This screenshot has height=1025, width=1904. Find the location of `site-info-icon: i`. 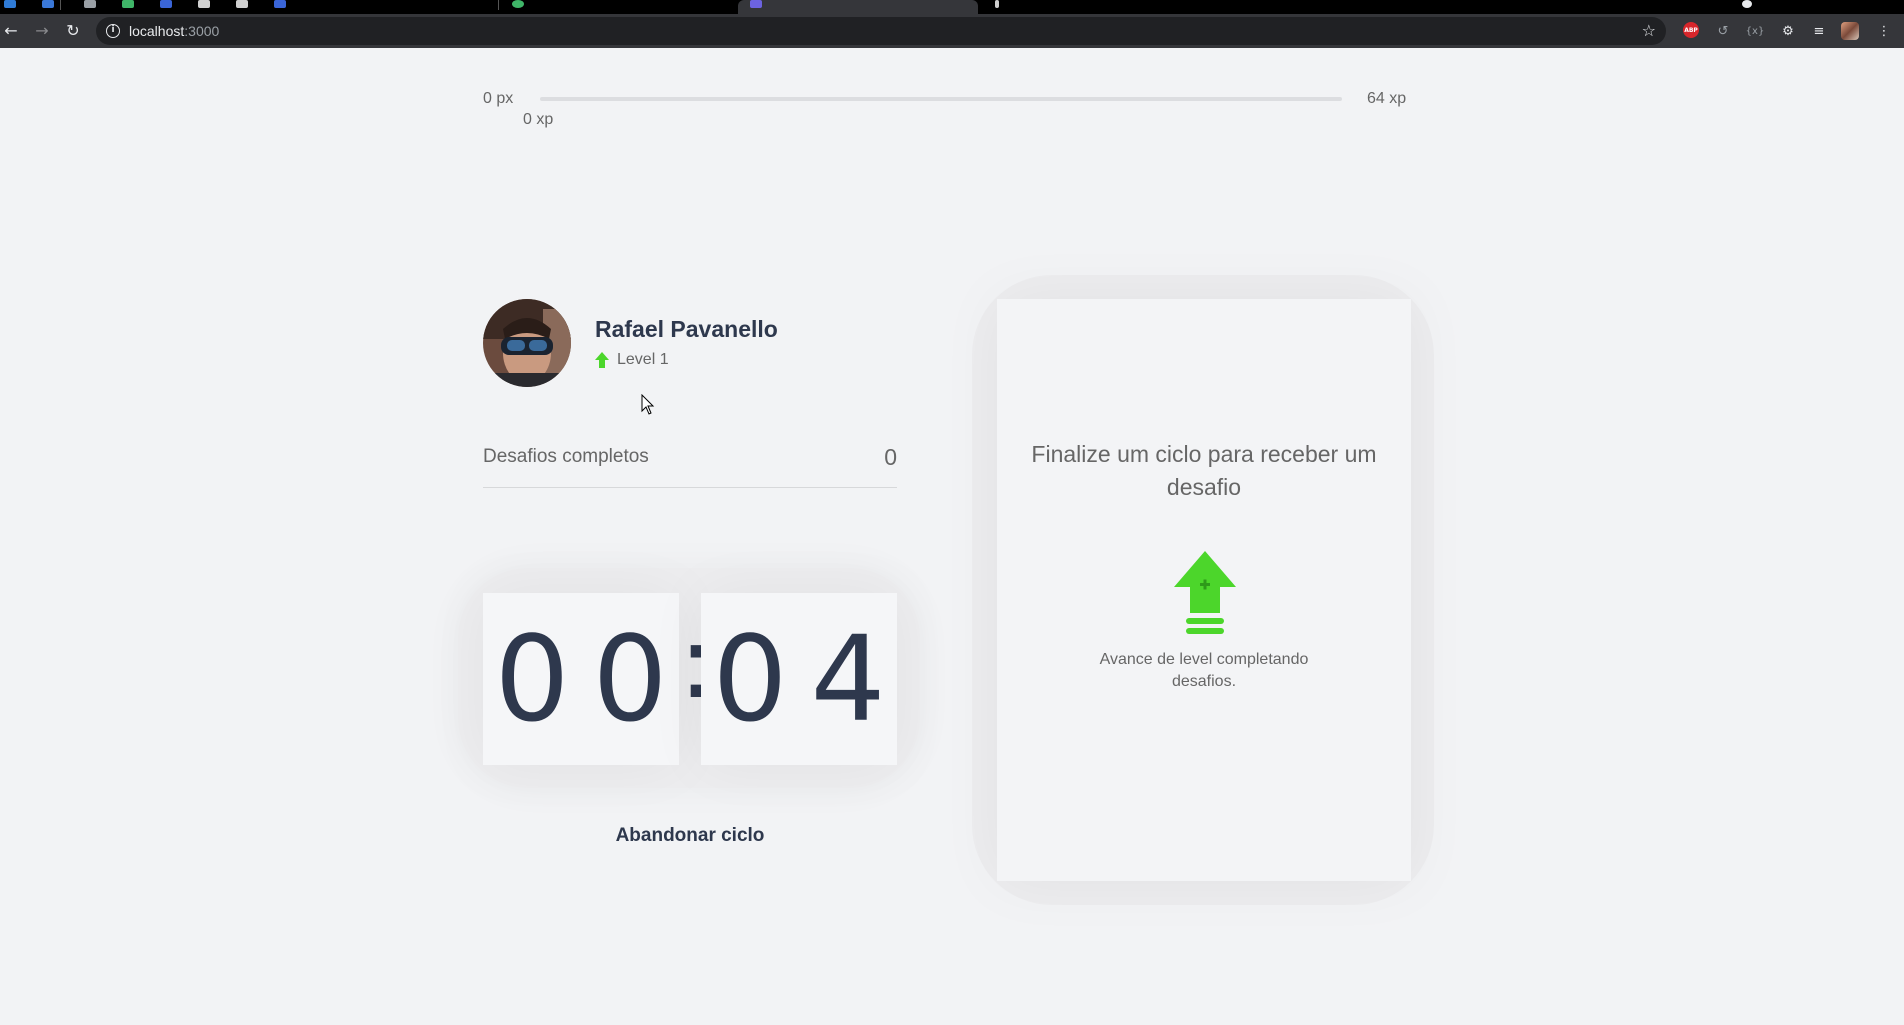

site-info-icon: i is located at coordinates (113, 31).